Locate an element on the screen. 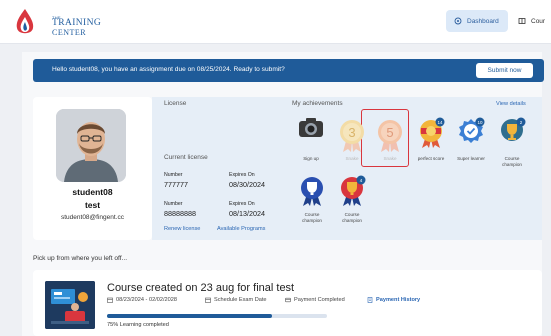 This screenshot has width=551, height=336. license-number: 88888888 is located at coordinates (180, 213).